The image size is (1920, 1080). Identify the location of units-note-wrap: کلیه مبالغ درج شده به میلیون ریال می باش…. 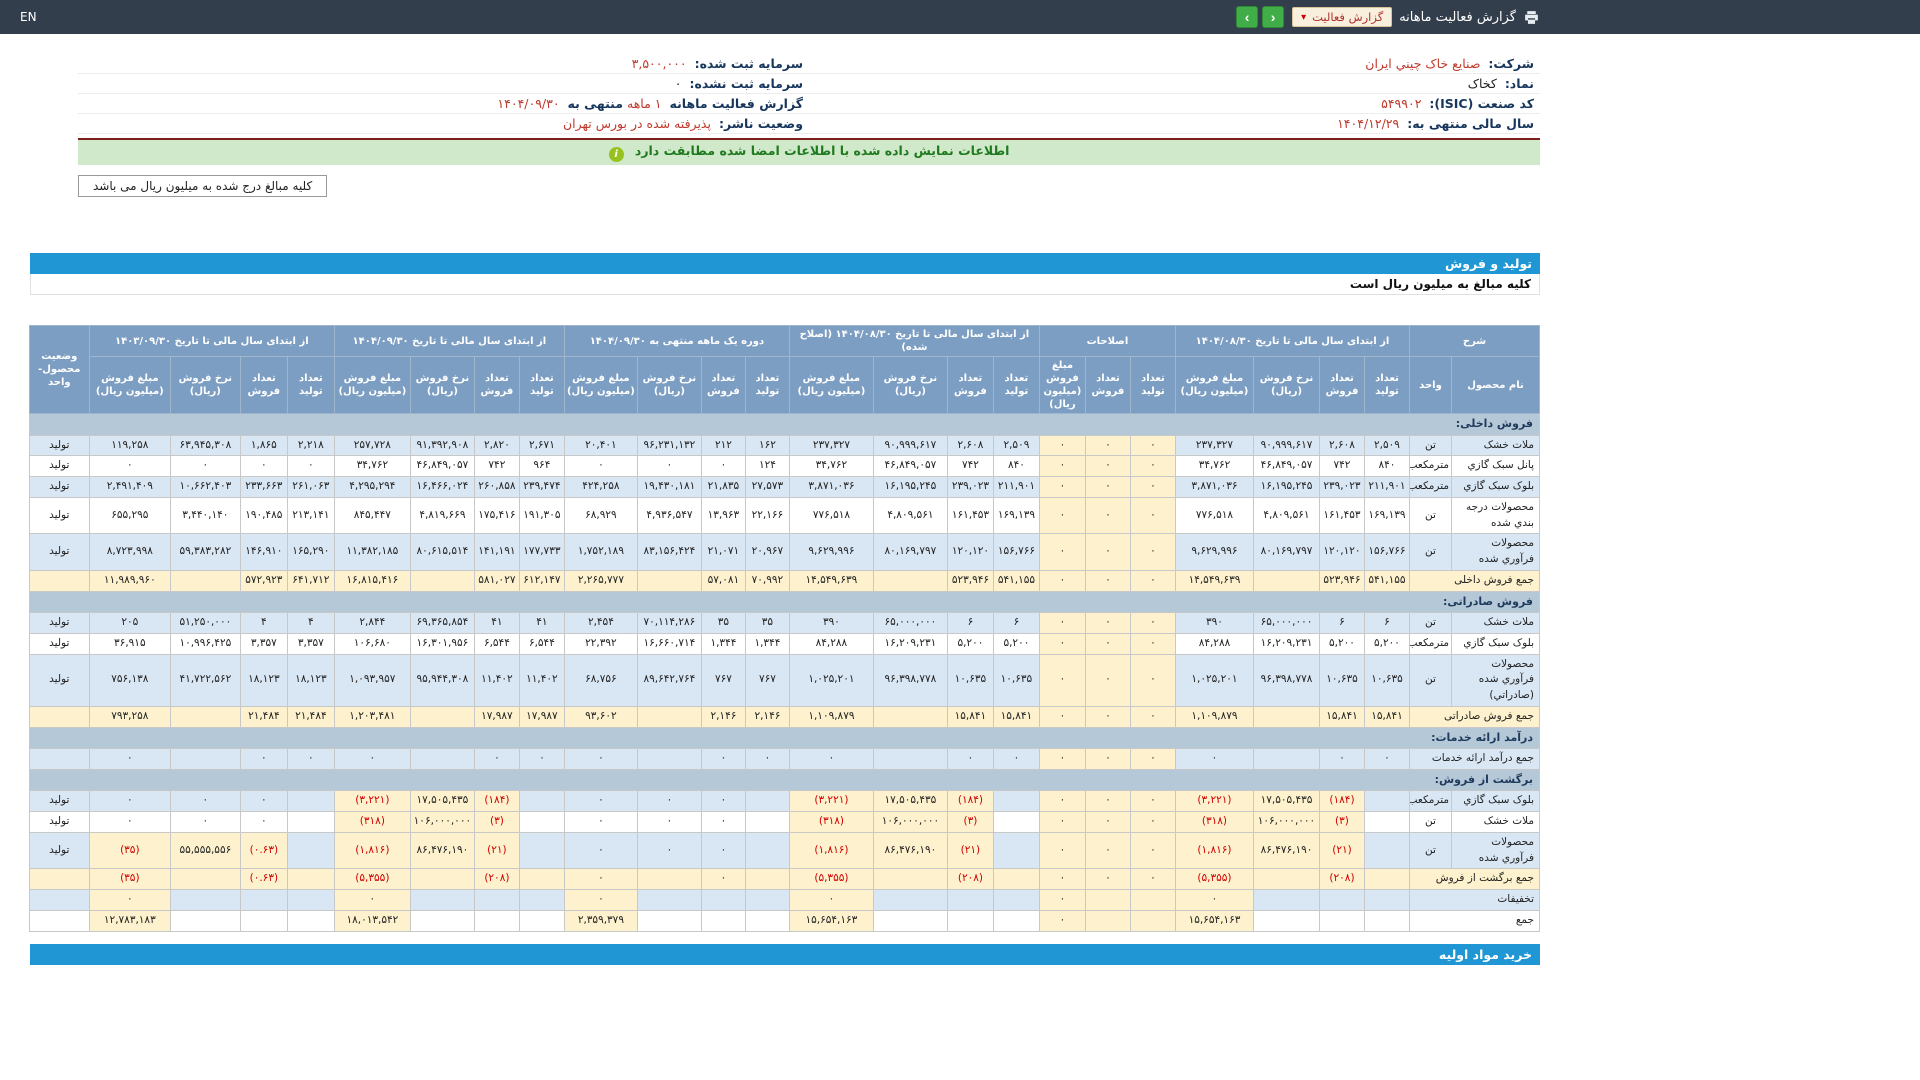
(809, 186).